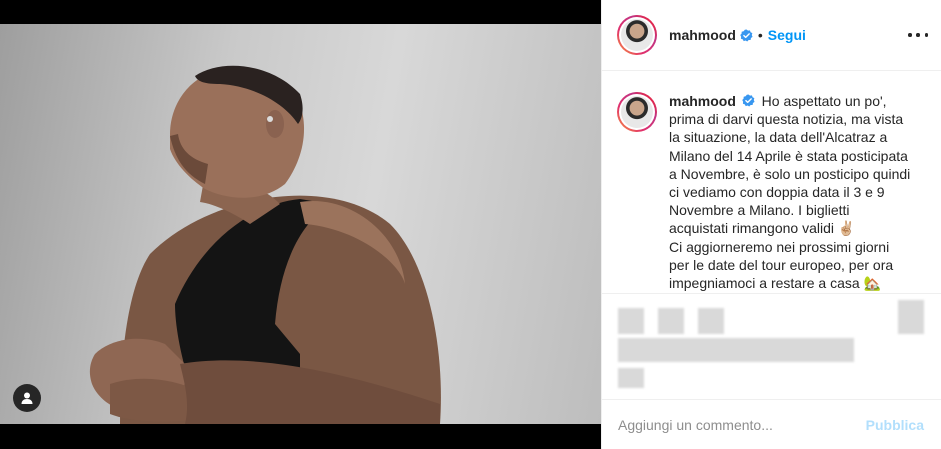  I want to click on caption-line: Ho aspettato un po',, so click(824, 101).